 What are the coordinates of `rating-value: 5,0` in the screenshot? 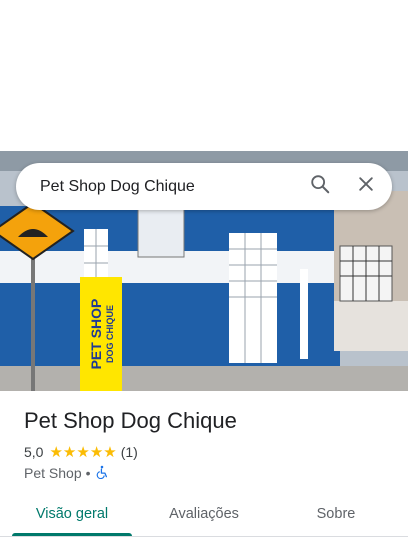 It's located at (34, 452).